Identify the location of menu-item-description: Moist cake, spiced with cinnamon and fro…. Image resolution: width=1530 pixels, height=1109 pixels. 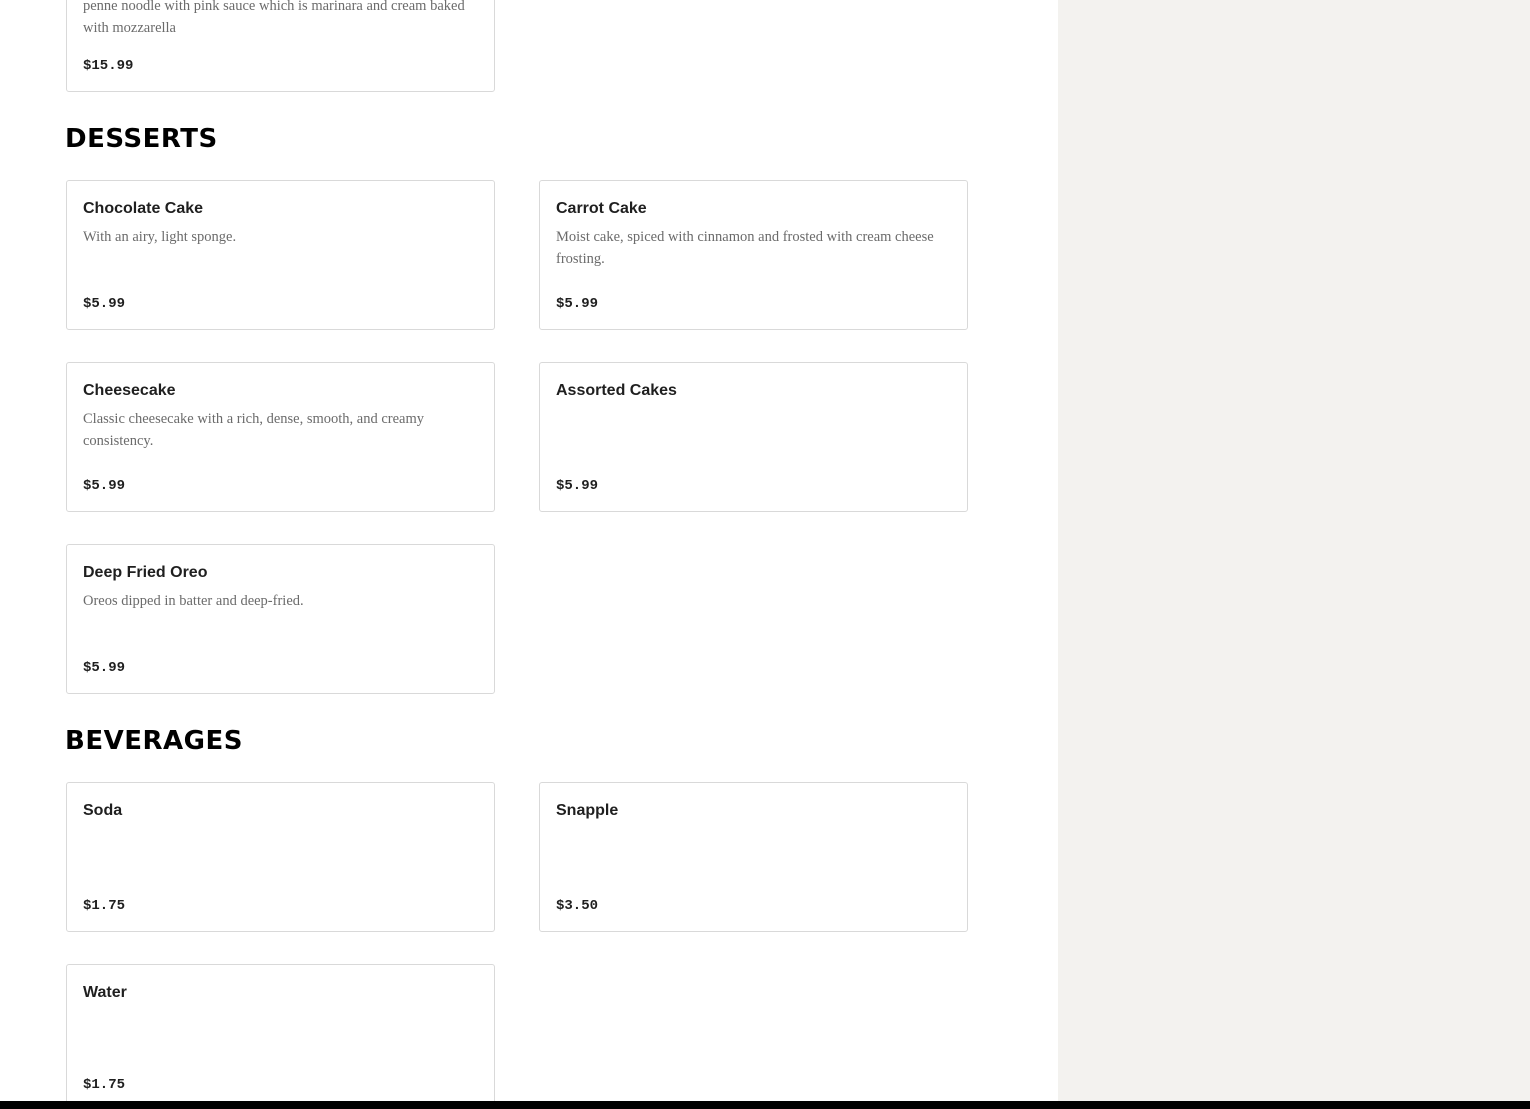
(745, 248).